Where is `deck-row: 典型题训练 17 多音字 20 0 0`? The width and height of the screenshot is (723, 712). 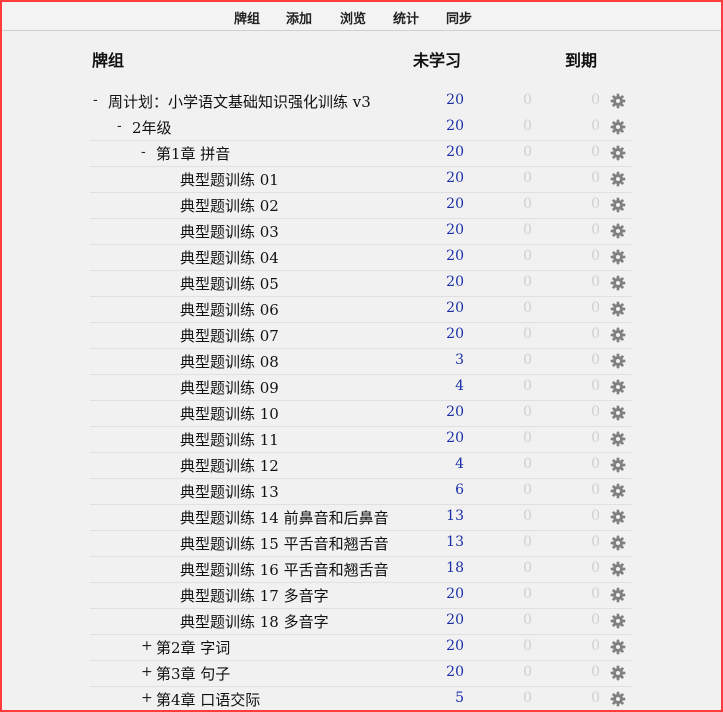 deck-row: 典型题训练 17 多音字 20 0 0 is located at coordinates (361, 595).